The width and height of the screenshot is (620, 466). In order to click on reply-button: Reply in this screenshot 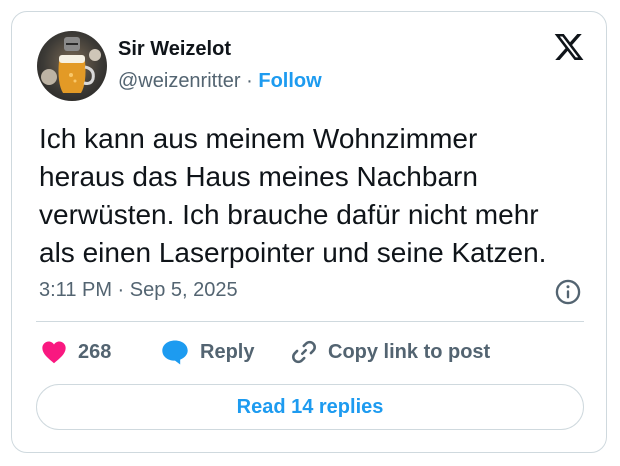, I will do `click(207, 352)`.